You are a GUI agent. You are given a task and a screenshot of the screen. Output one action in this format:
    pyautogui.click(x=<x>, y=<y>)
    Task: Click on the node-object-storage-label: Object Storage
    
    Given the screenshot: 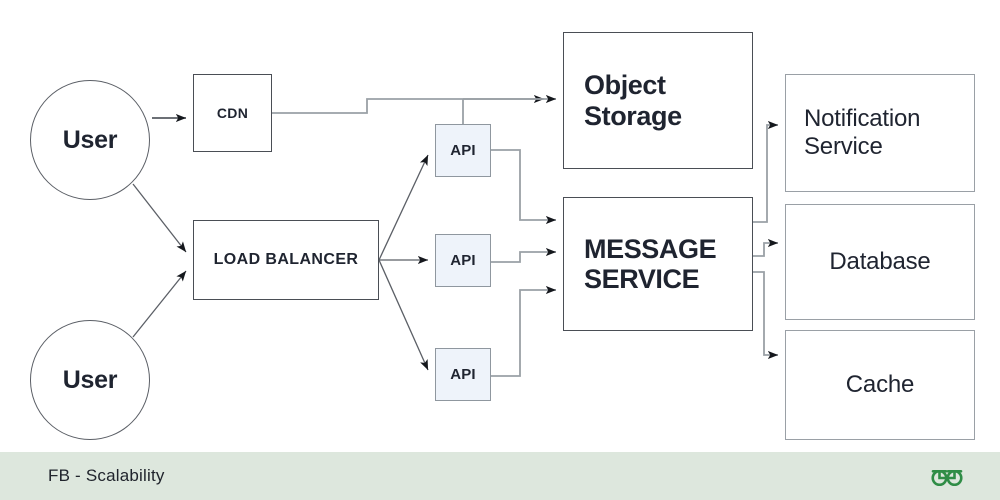 What is the action you would take?
    pyautogui.click(x=633, y=100)
    